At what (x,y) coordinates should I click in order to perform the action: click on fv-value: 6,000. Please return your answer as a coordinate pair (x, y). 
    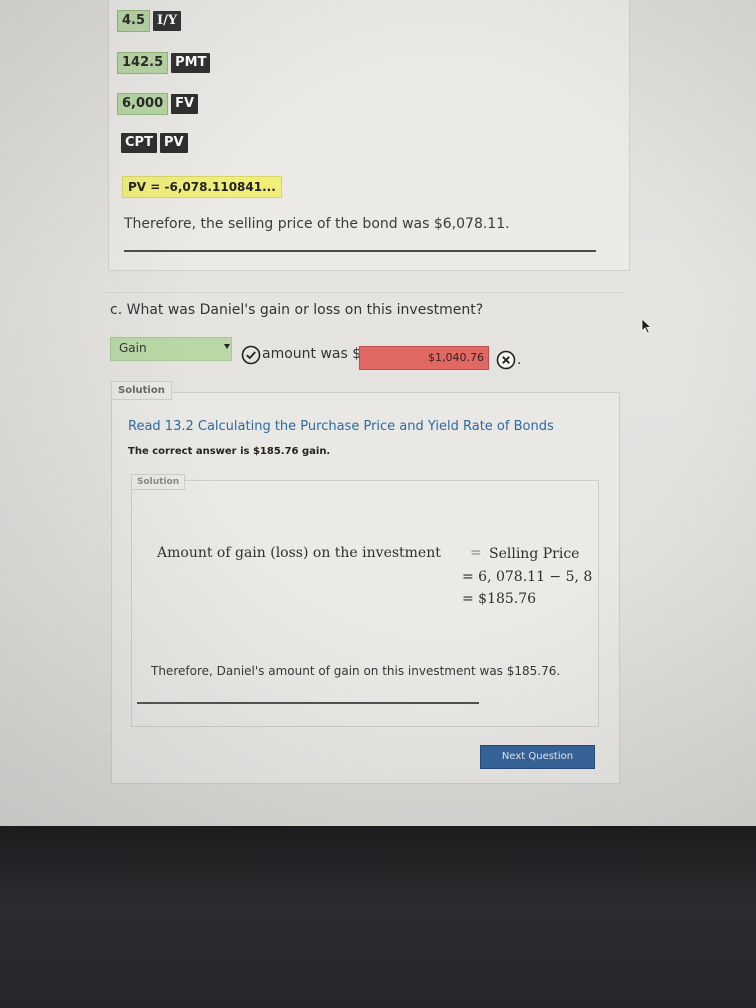
    Looking at the image, I should click on (143, 104).